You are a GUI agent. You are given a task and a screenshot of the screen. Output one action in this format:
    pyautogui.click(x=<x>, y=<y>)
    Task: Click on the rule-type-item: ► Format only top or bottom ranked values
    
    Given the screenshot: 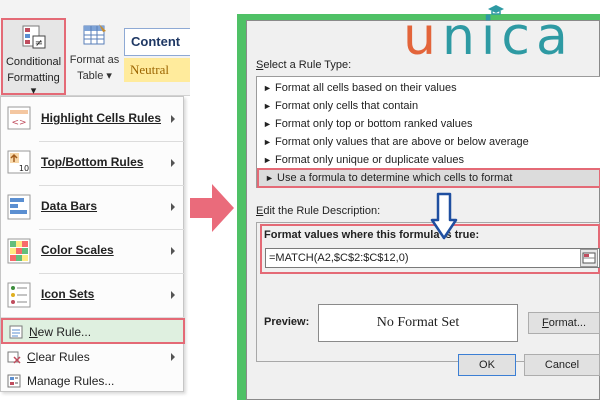 What is the action you would take?
    pyautogui.click(x=428, y=124)
    